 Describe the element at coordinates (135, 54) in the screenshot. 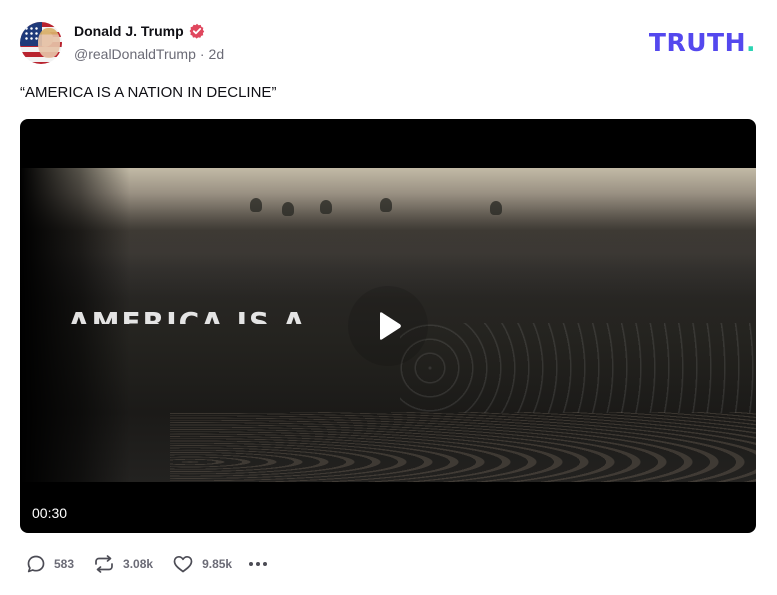

I see `author-handle: @realDonaldTrump` at that location.